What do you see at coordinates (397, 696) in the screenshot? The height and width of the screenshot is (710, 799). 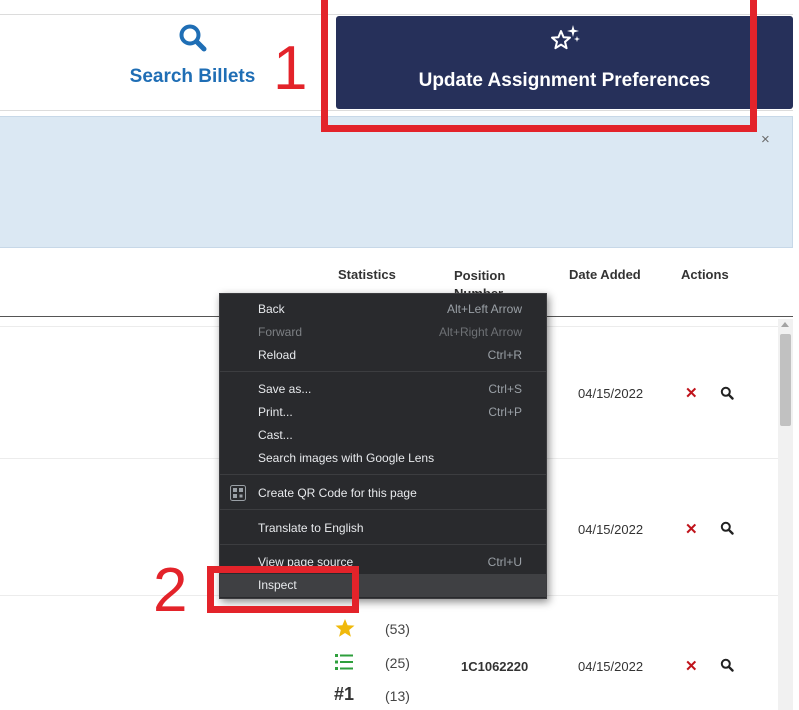 I see `row-3-rank-count: (13)` at bounding box center [397, 696].